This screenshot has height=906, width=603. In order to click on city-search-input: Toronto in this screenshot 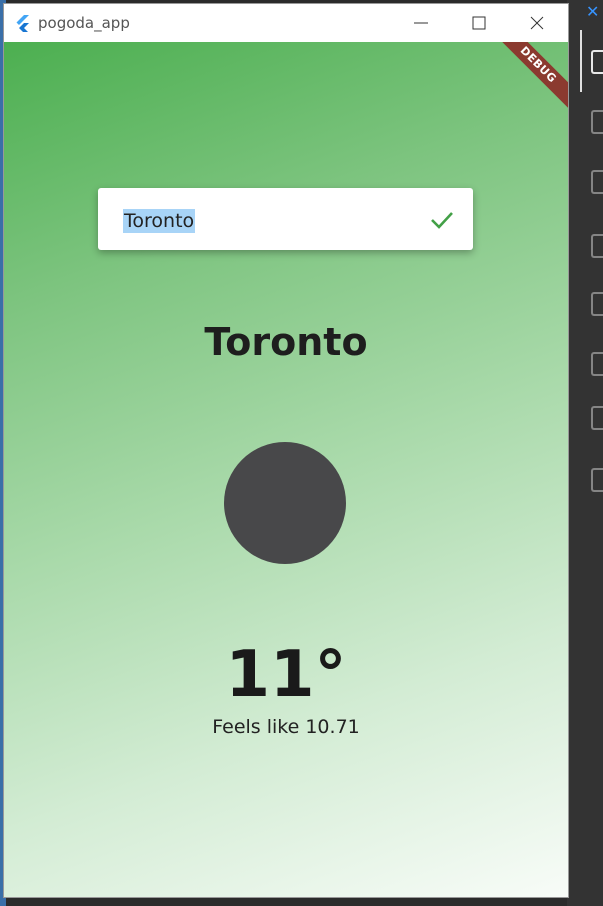, I will do `click(159, 221)`.